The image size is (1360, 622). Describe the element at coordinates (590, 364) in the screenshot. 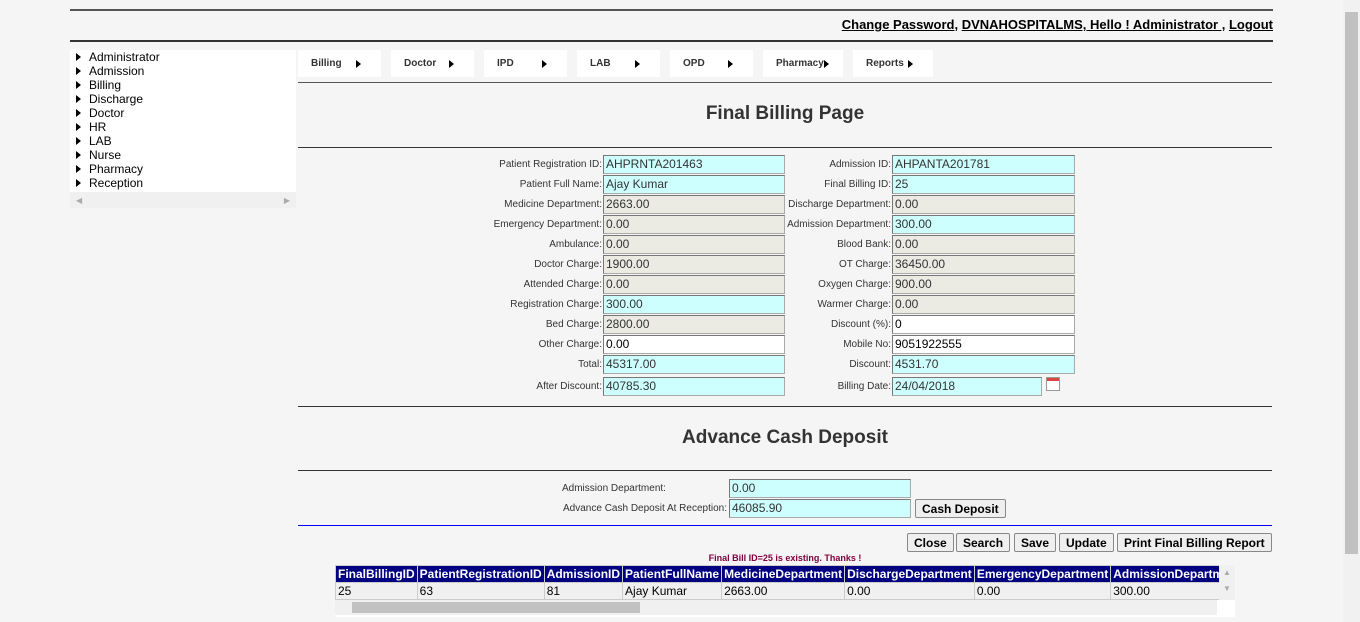

I see `label: Total:` at that location.